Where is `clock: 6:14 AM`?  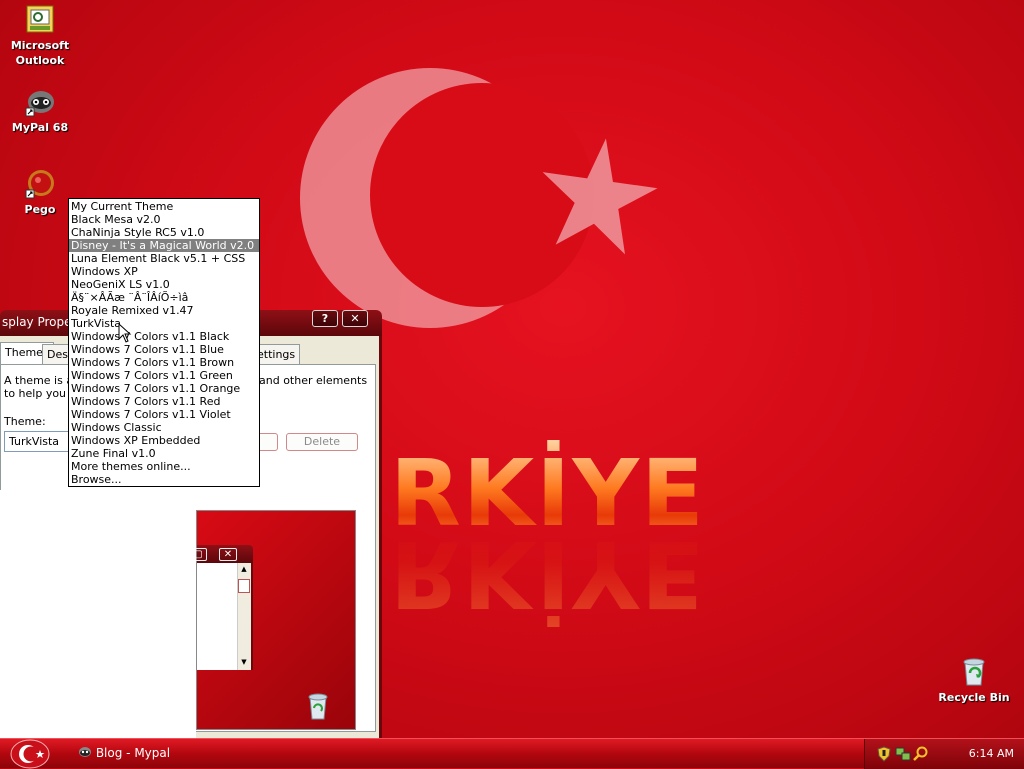 clock: 6:14 AM is located at coordinates (991, 753).